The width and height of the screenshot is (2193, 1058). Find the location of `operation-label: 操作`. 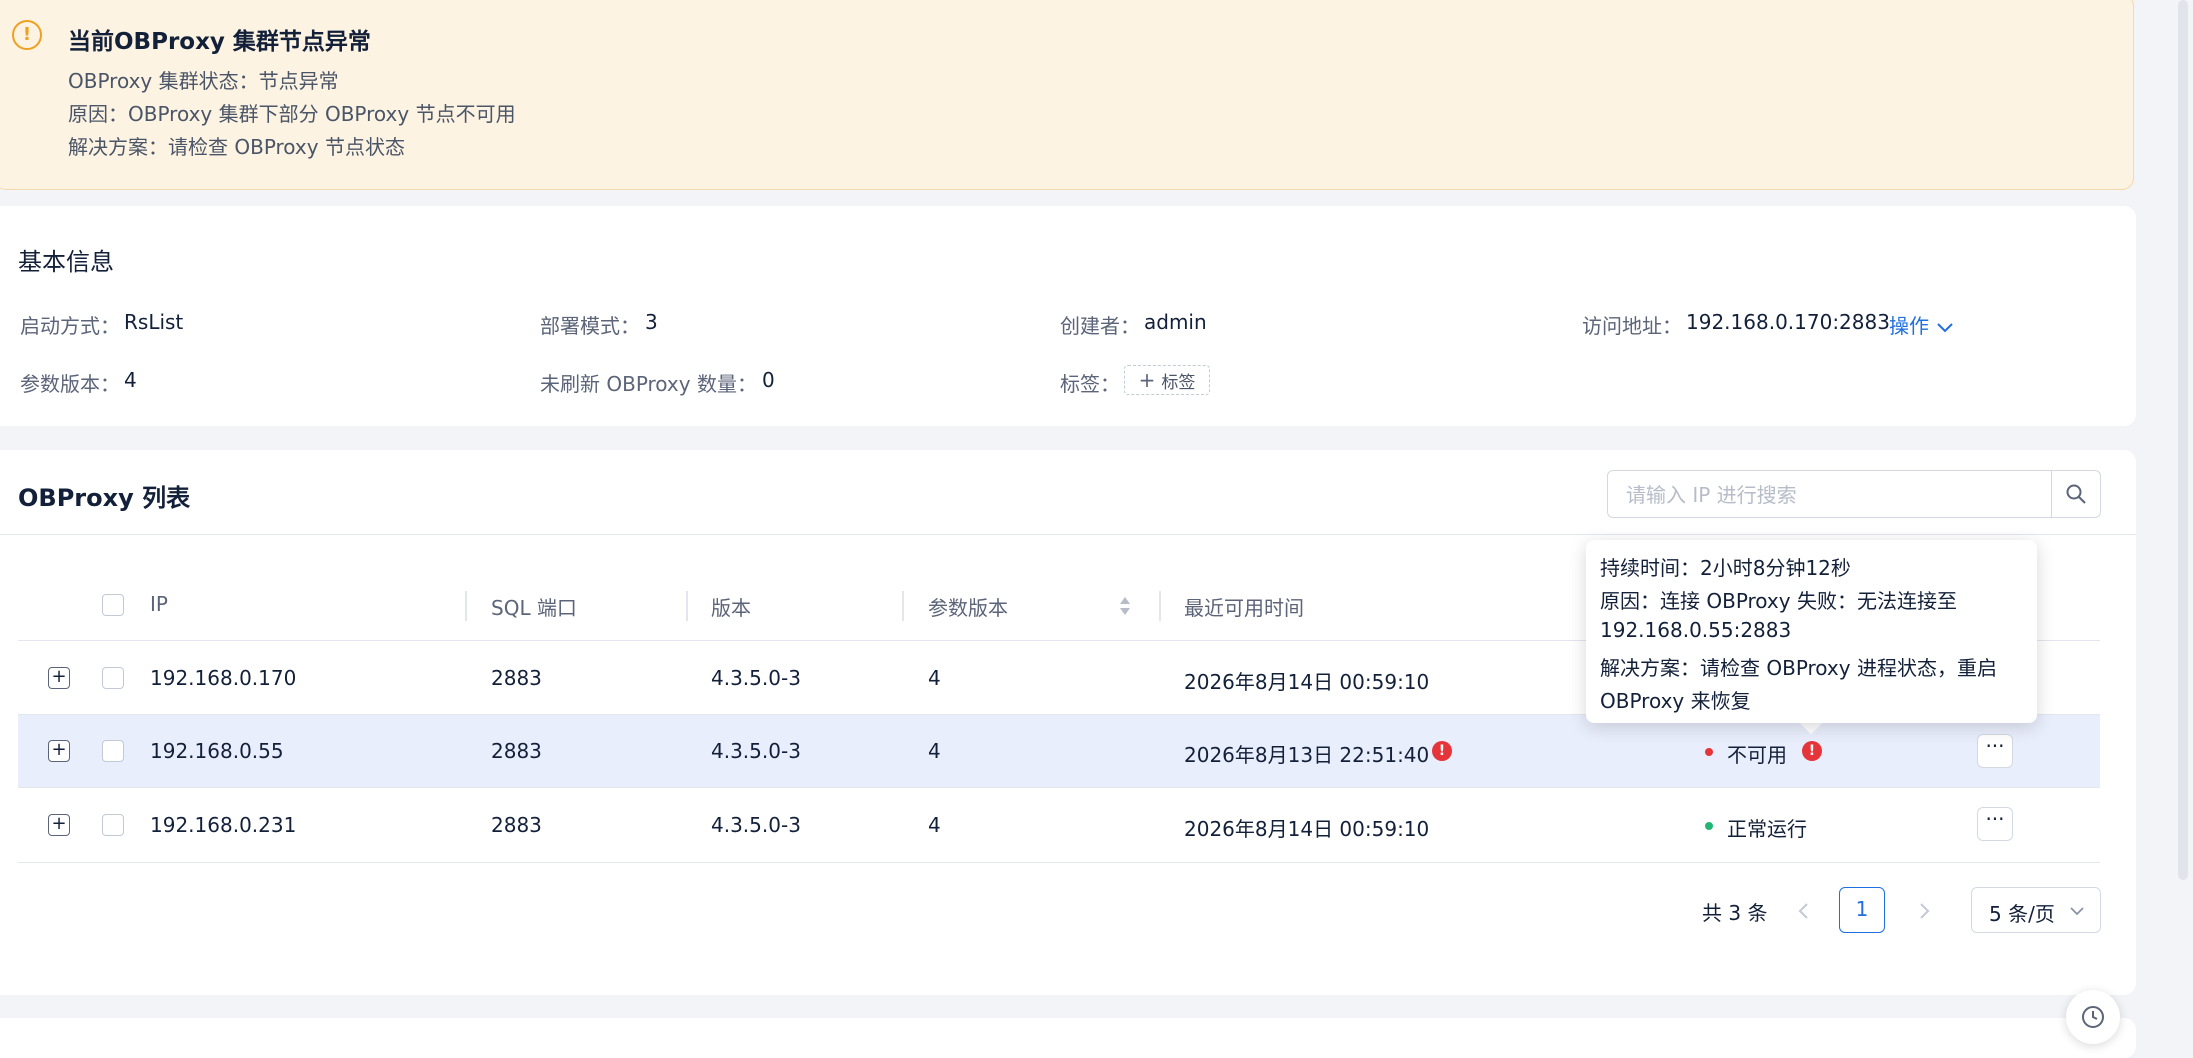

operation-label: 操作 is located at coordinates (1909, 326).